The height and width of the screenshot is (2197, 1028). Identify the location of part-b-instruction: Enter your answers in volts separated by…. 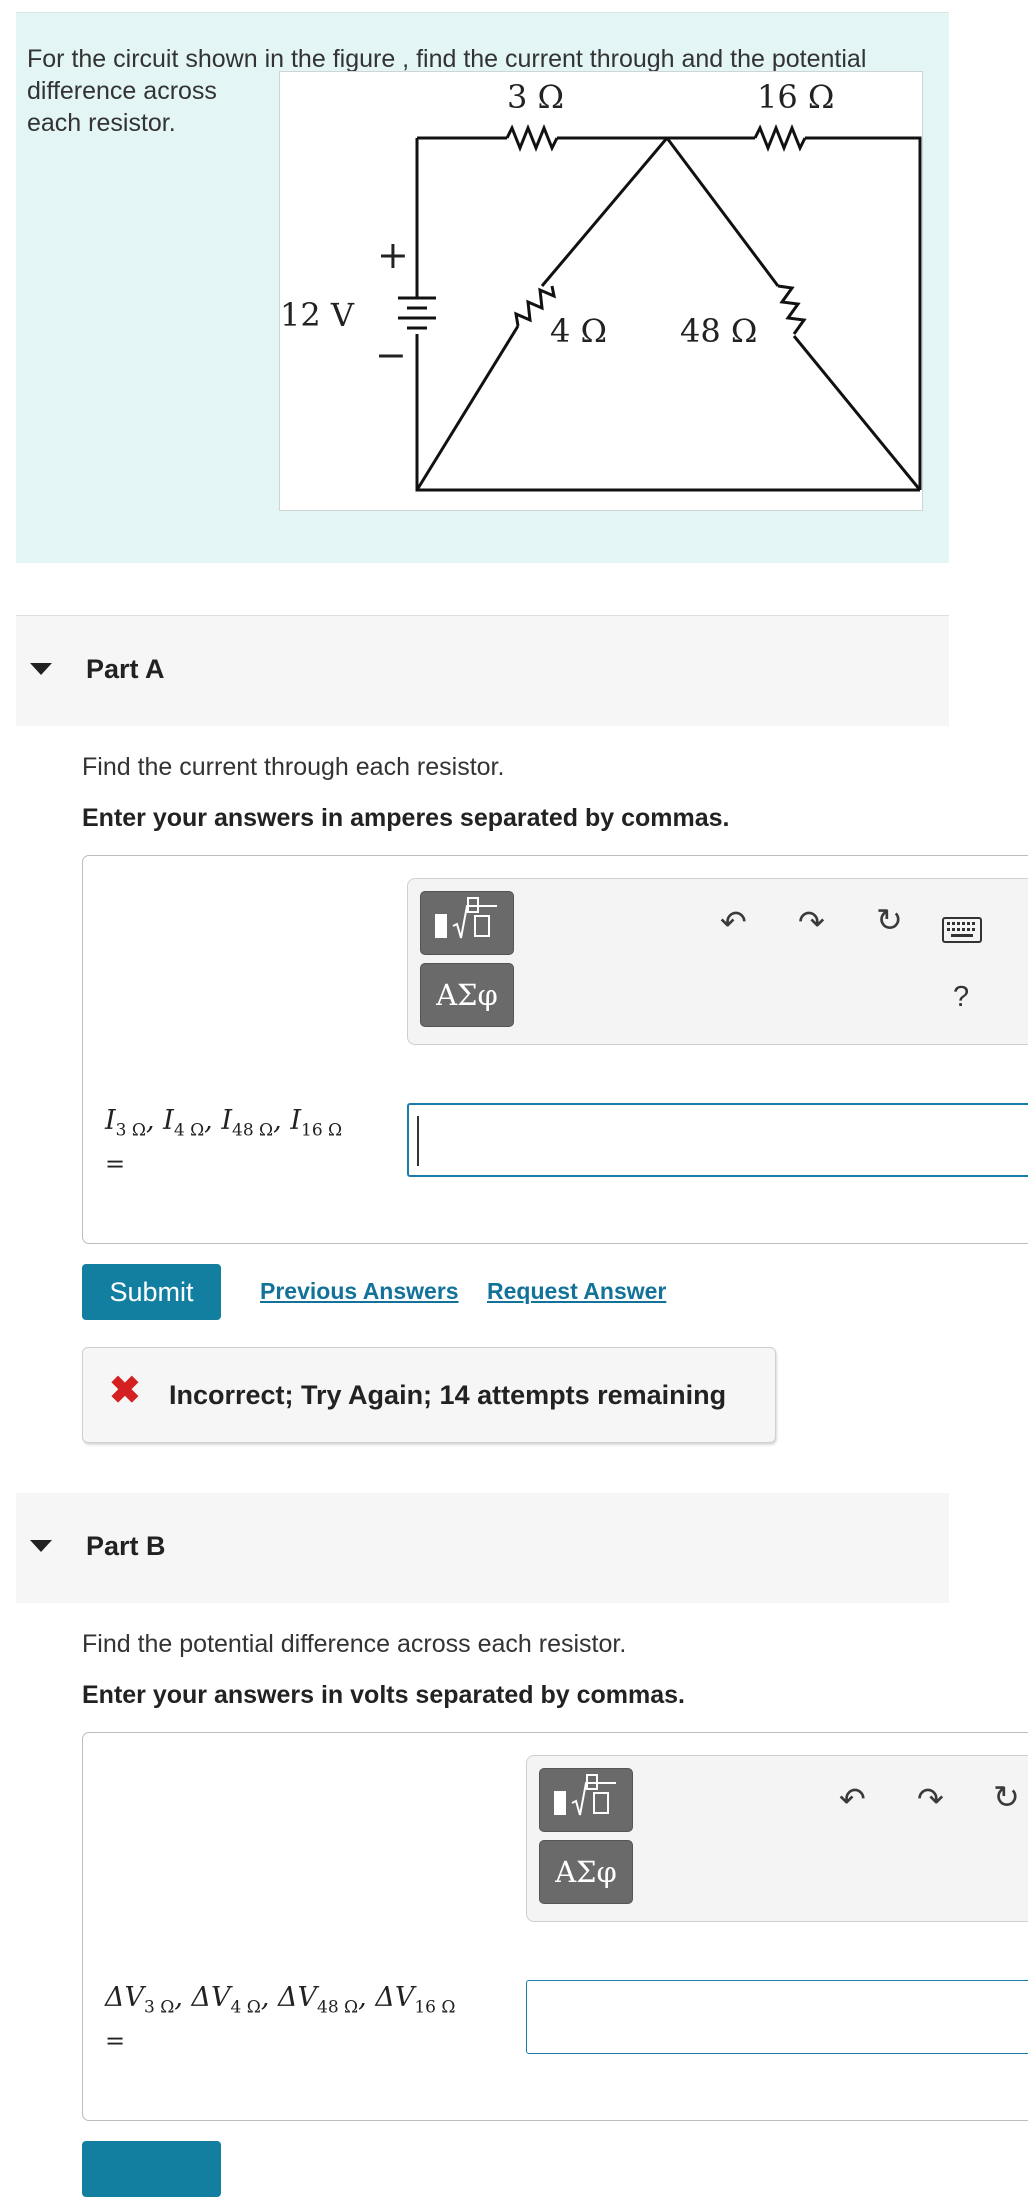
(384, 1695).